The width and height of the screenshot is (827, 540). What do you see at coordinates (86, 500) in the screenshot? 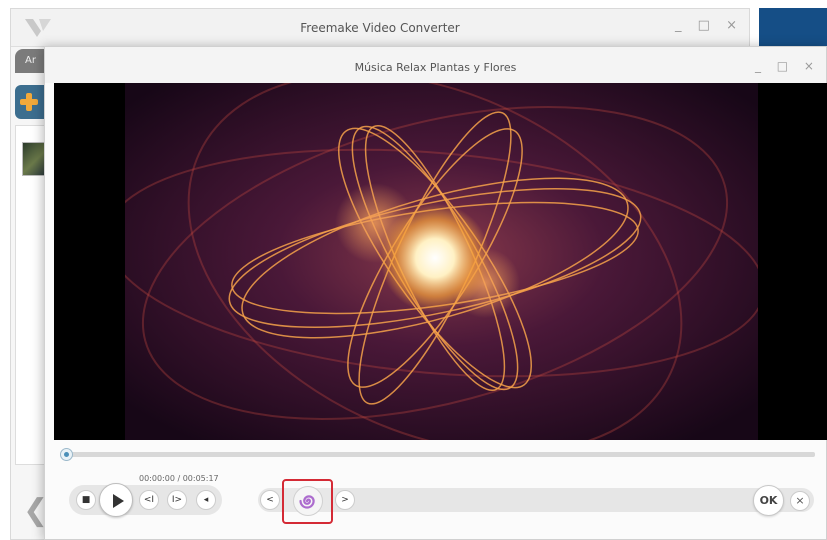
I see `stop-button: ■` at bounding box center [86, 500].